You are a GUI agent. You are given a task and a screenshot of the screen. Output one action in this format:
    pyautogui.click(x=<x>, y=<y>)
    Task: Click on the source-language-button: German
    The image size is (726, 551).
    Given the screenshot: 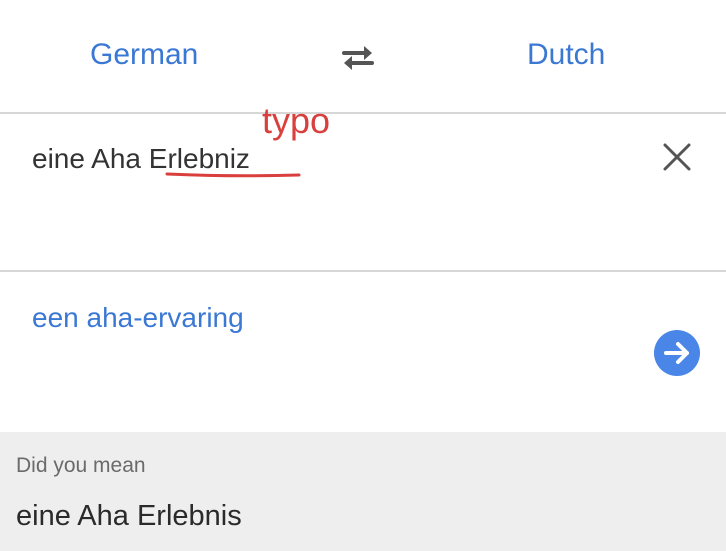 What is the action you would take?
    pyautogui.click(x=144, y=55)
    